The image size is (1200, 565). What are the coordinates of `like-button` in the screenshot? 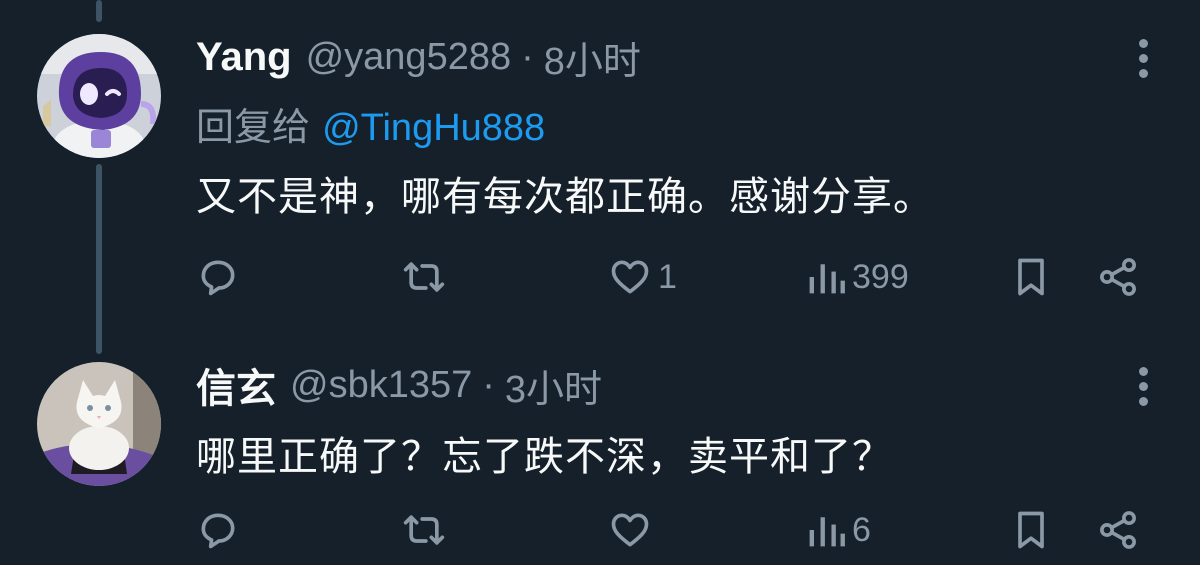 It's located at (630, 530).